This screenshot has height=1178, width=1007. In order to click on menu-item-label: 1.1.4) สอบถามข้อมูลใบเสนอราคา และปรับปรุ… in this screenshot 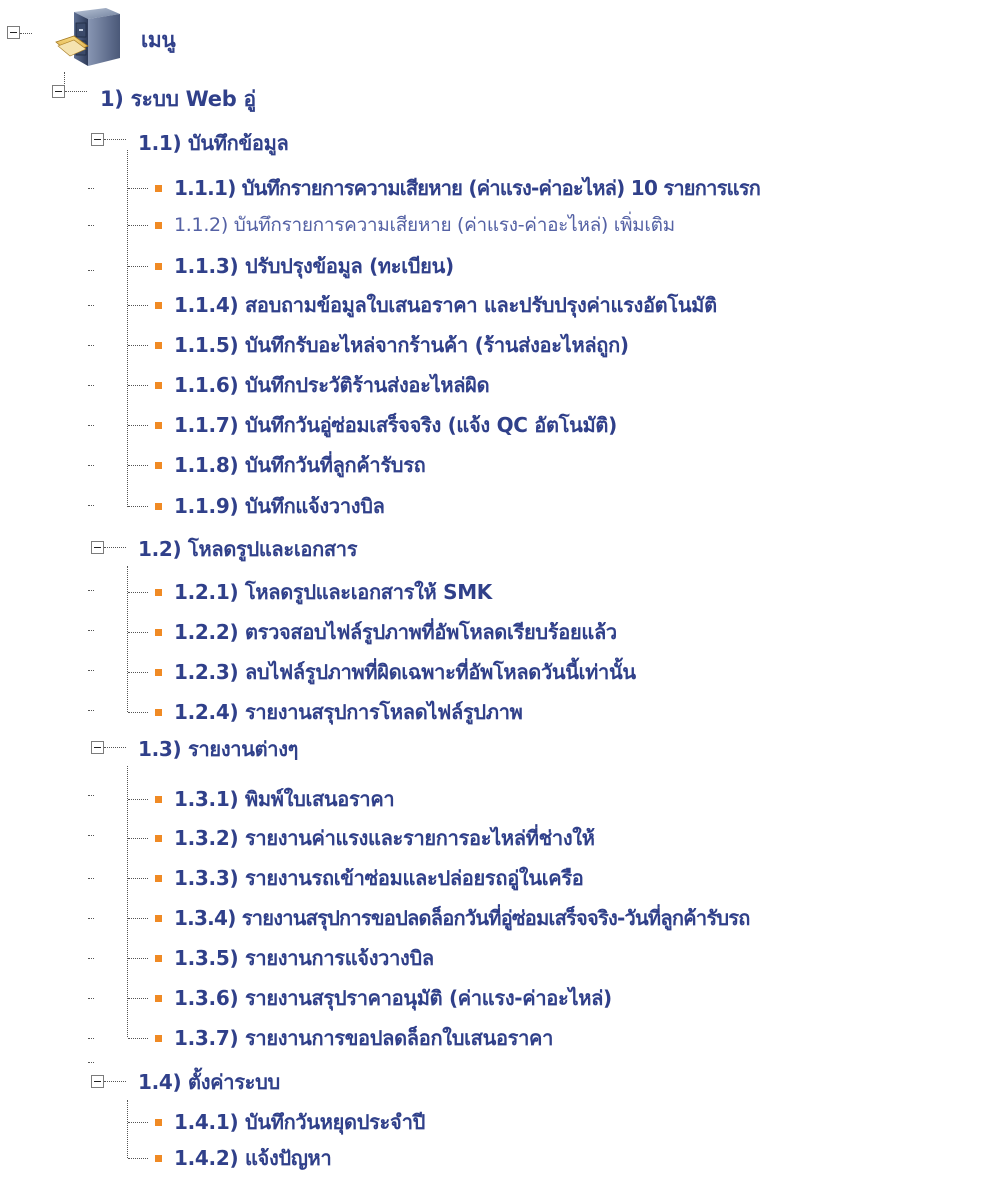, I will do `click(445, 305)`.